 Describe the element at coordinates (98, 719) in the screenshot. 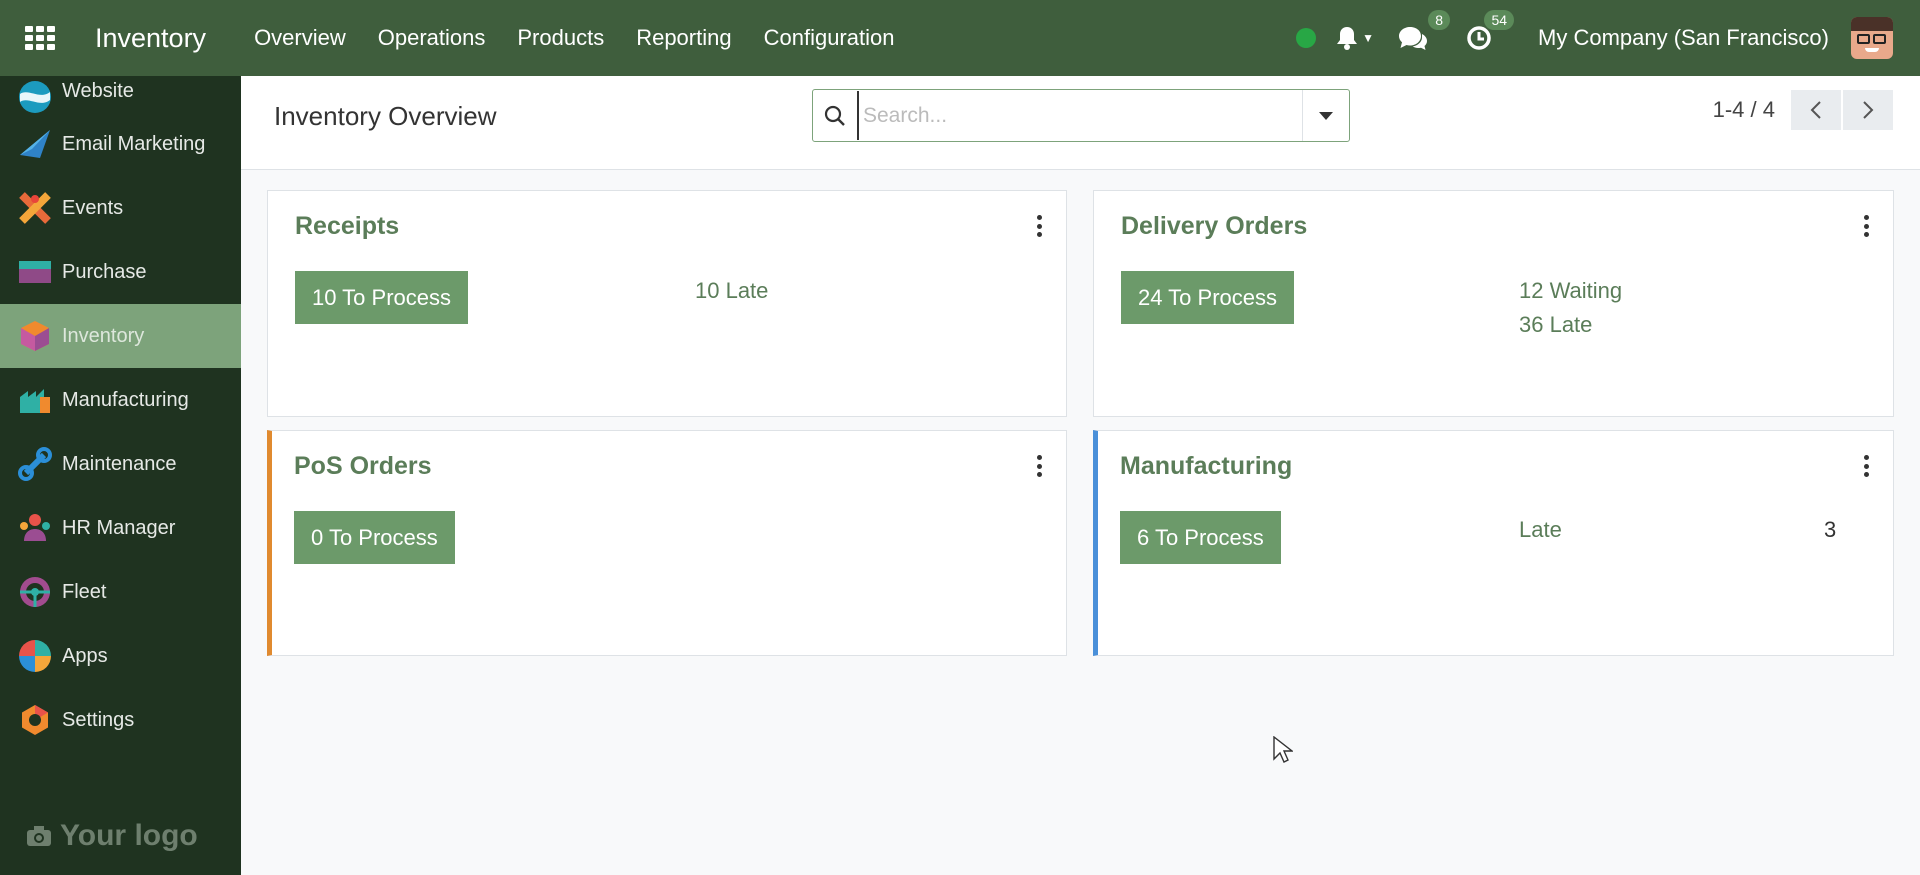

I see `sidebar-item-label: Settings` at that location.